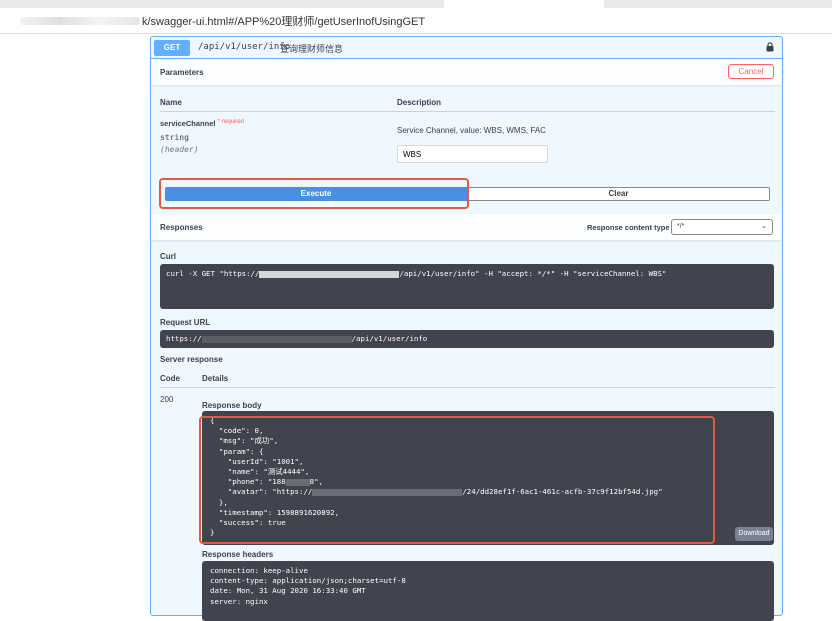 Image resolution: width=832 pixels, height=621 pixels. Describe the element at coordinates (312, 49) in the screenshot. I see `operation-description: 查询理财师信息` at that location.